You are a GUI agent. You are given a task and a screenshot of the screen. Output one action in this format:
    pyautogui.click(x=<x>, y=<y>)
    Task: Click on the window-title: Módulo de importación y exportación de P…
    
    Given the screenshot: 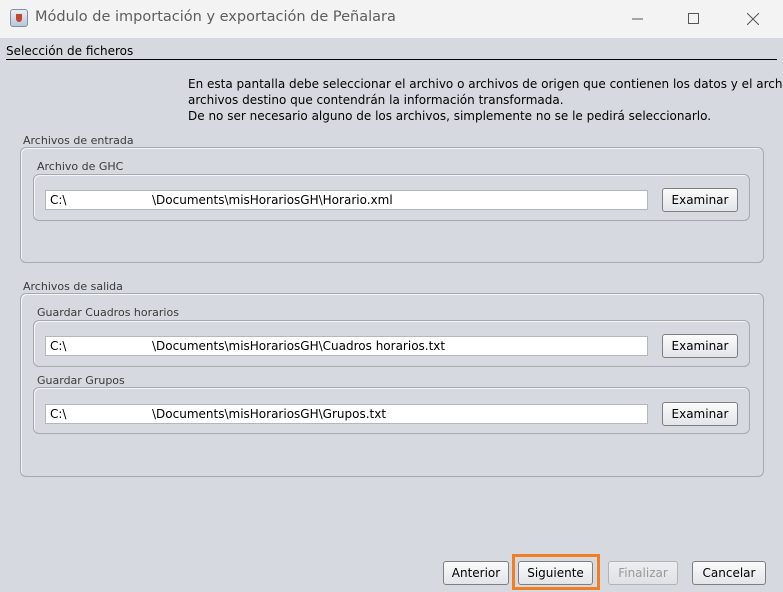 What is the action you would take?
    pyautogui.click(x=215, y=17)
    